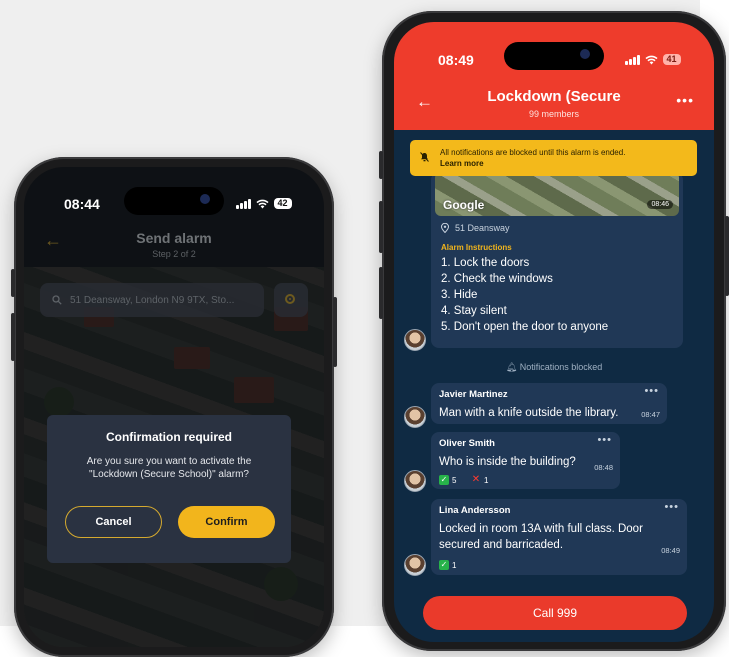  What do you see at coordinates (467, 443) in the screenshot?
I see `message-sender: Oliver Smith` at bounding box center [467, 443].